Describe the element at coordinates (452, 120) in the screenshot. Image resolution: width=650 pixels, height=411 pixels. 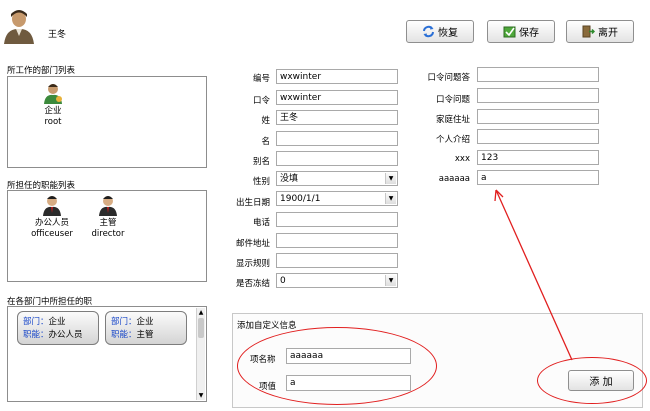
I see `field-label-address: 家庭住址` at that location.